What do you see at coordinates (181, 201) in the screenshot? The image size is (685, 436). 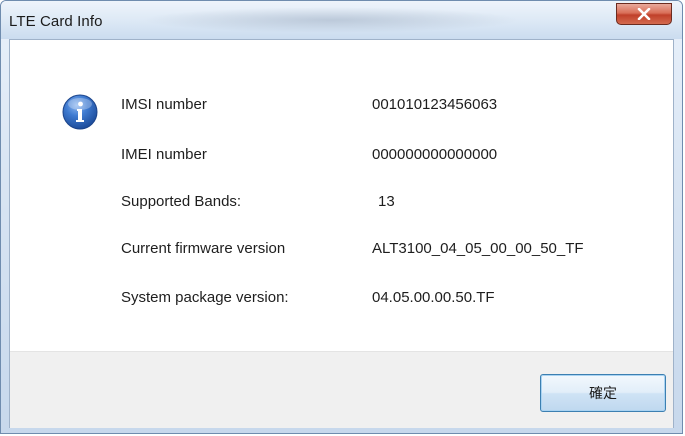 I see `supported-bands-label: Supported Bands:` at bounding box center [181, 201].